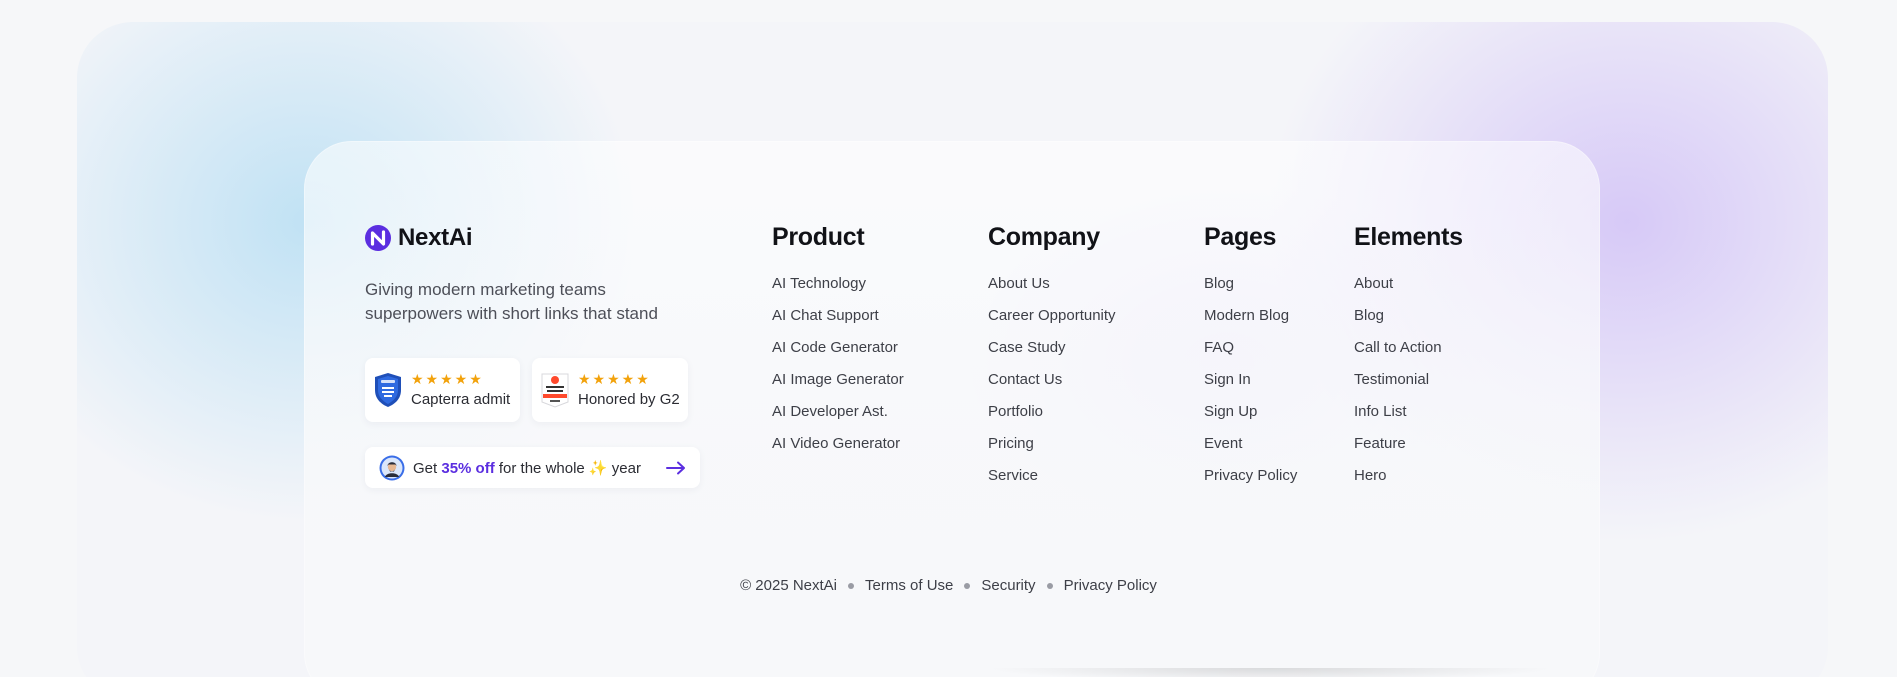  I want to click on company-heading: Company, so click(1044, 237).